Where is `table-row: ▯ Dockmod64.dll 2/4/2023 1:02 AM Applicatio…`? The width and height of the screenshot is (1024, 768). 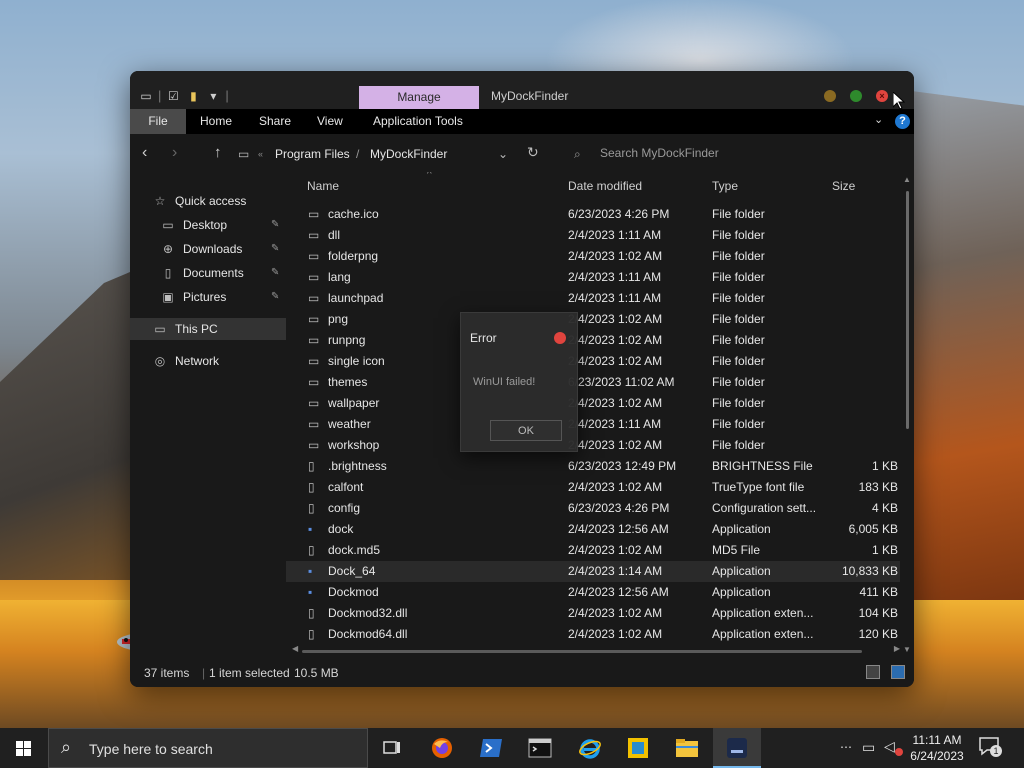 table-row: ▯ Dockmod64.dll 2/4/2023 1:02 AM Applicatio… is located at coordinates (593, 634).